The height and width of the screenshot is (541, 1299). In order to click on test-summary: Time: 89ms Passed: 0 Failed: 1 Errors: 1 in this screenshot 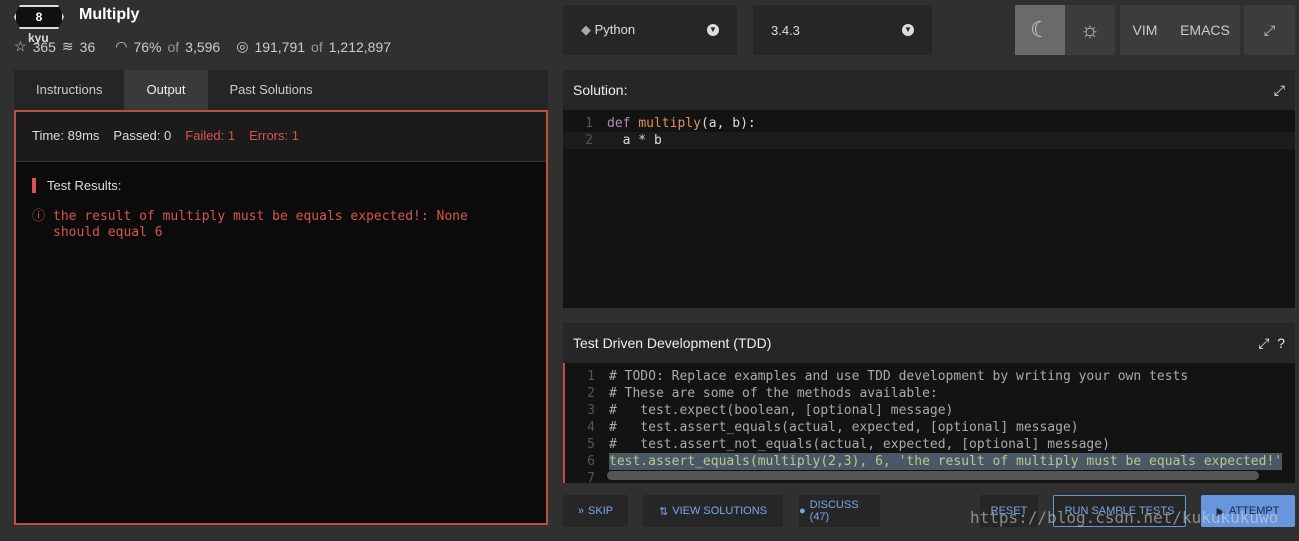, I will do `click(281, 137)`.